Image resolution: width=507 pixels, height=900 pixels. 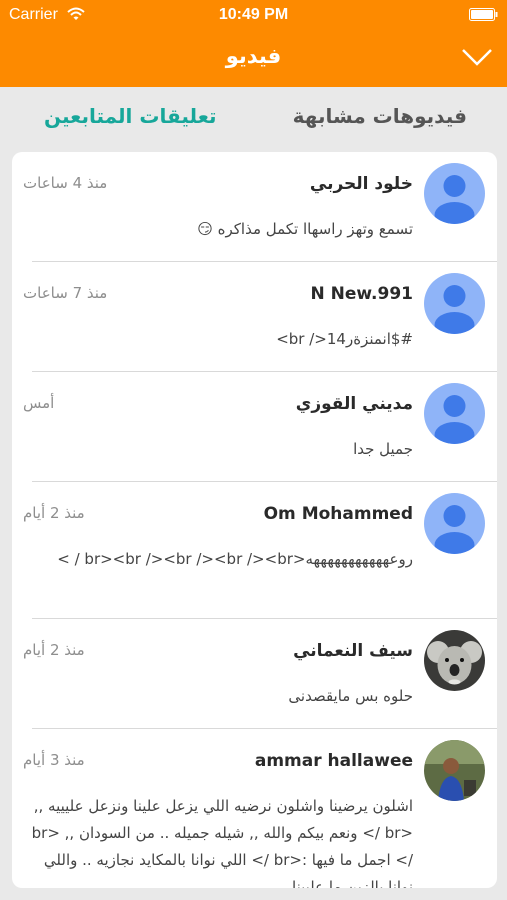 I want to click on list-item: سيف النعماني منذ 2 أيام حلوه بس مايقصدنى, so click(x=254, y=674).